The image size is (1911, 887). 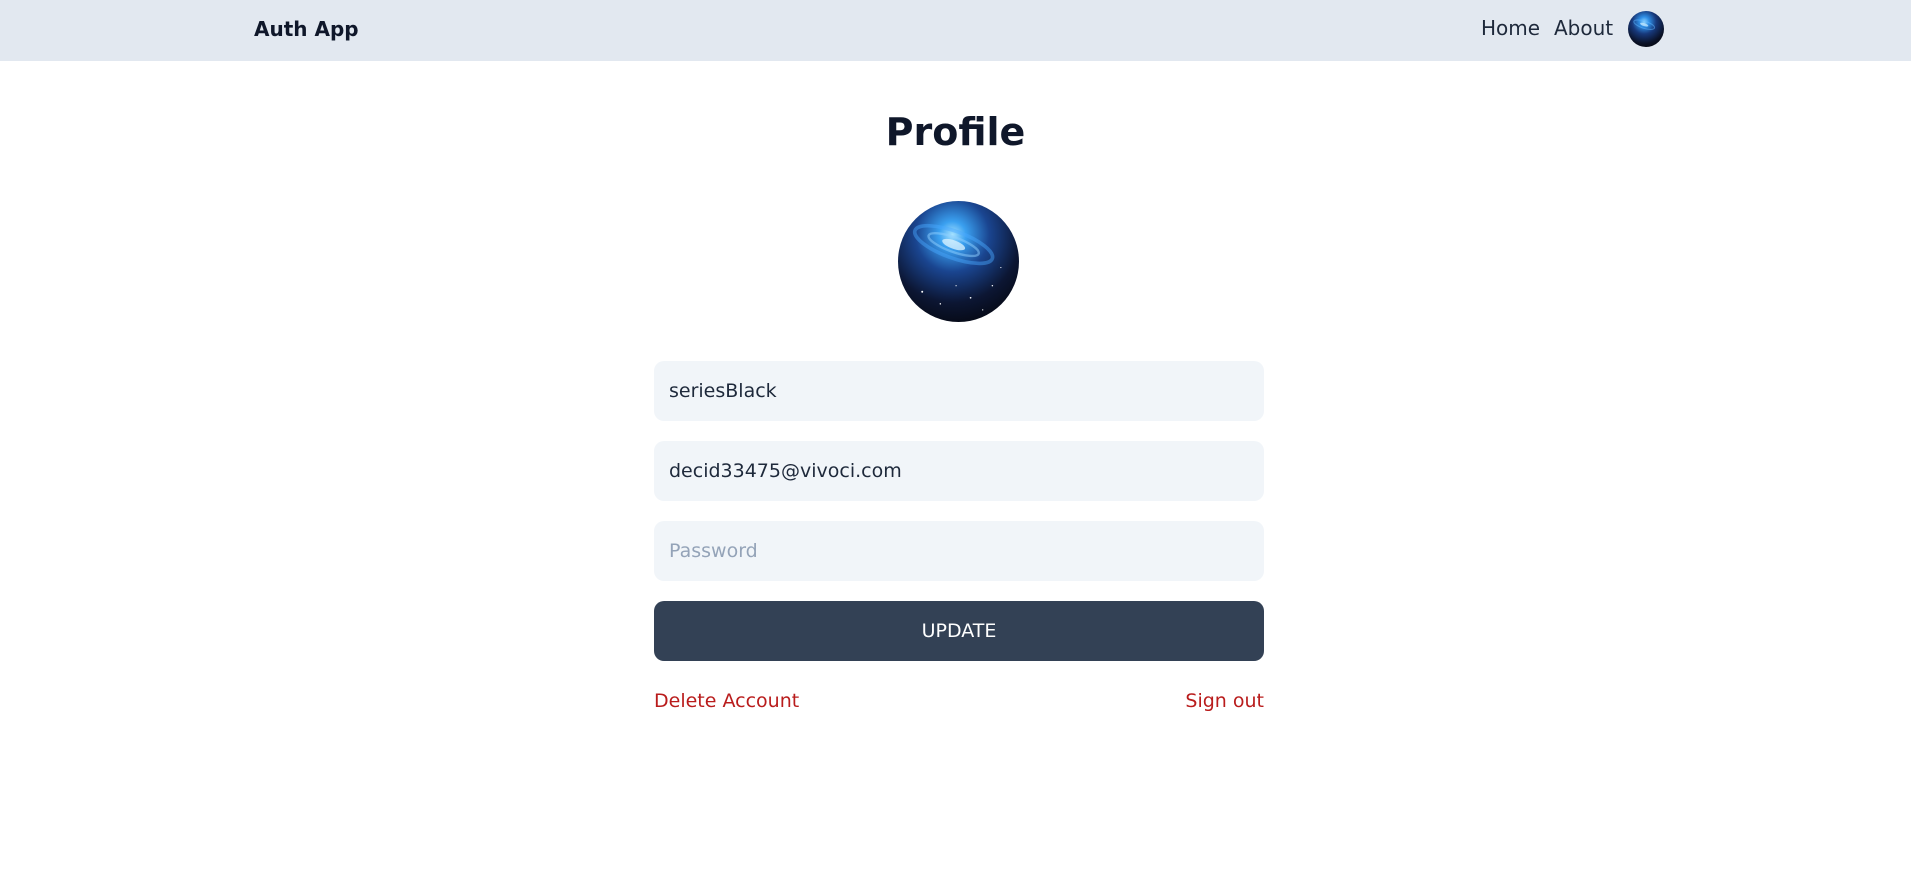 What do you see at coordinates (959, 551) in the screenshot?
I see `password-field` at bounding box center [959, 551].